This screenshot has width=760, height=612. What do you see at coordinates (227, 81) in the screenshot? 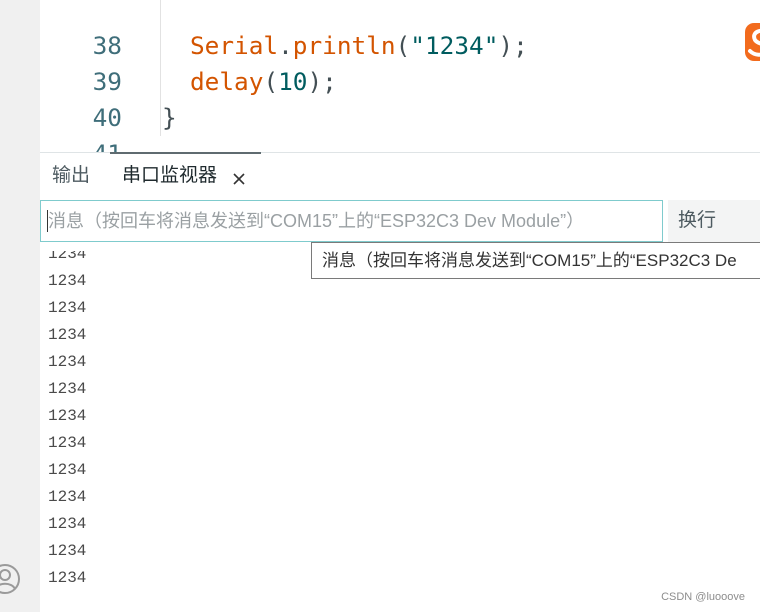
I see `code-token-function: delay` at bounding box center [227, 81].